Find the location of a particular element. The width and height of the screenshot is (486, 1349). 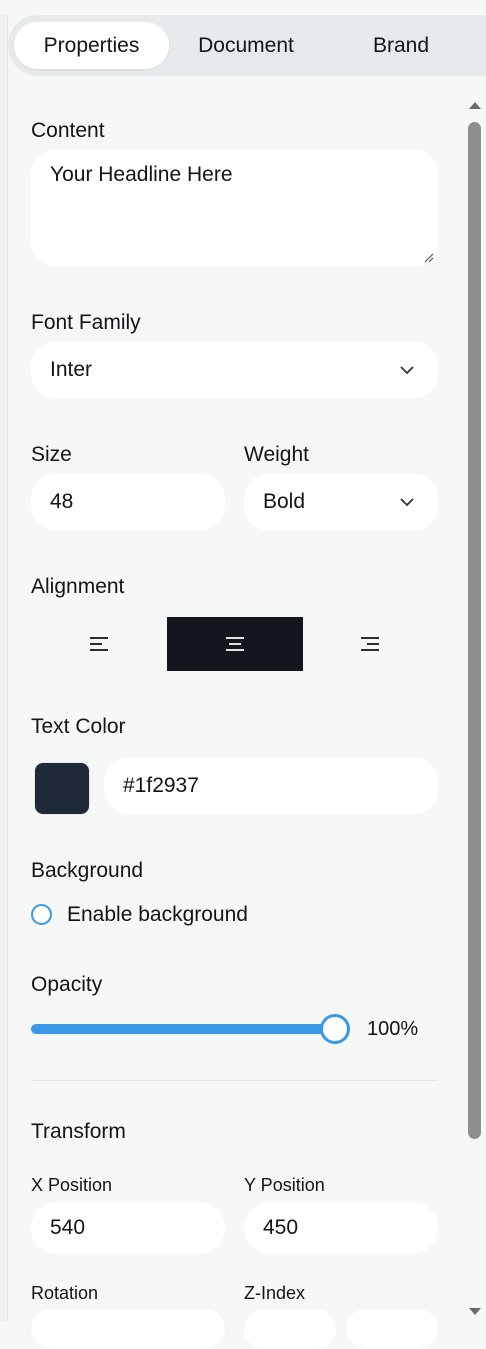

opacity-value: 100% is located at coordinates (393, 1029).